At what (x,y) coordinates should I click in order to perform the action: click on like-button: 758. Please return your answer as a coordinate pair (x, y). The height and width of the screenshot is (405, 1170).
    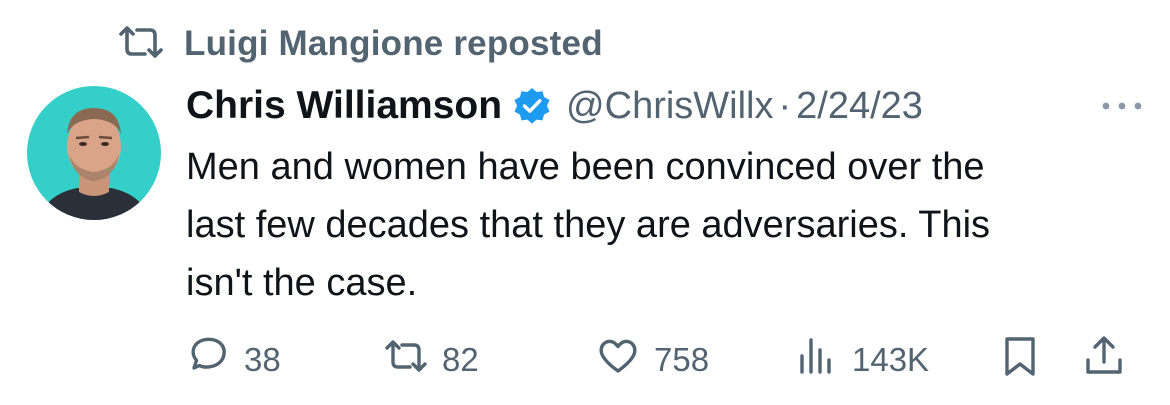
    Looking at the image, I should click on (652, 360).